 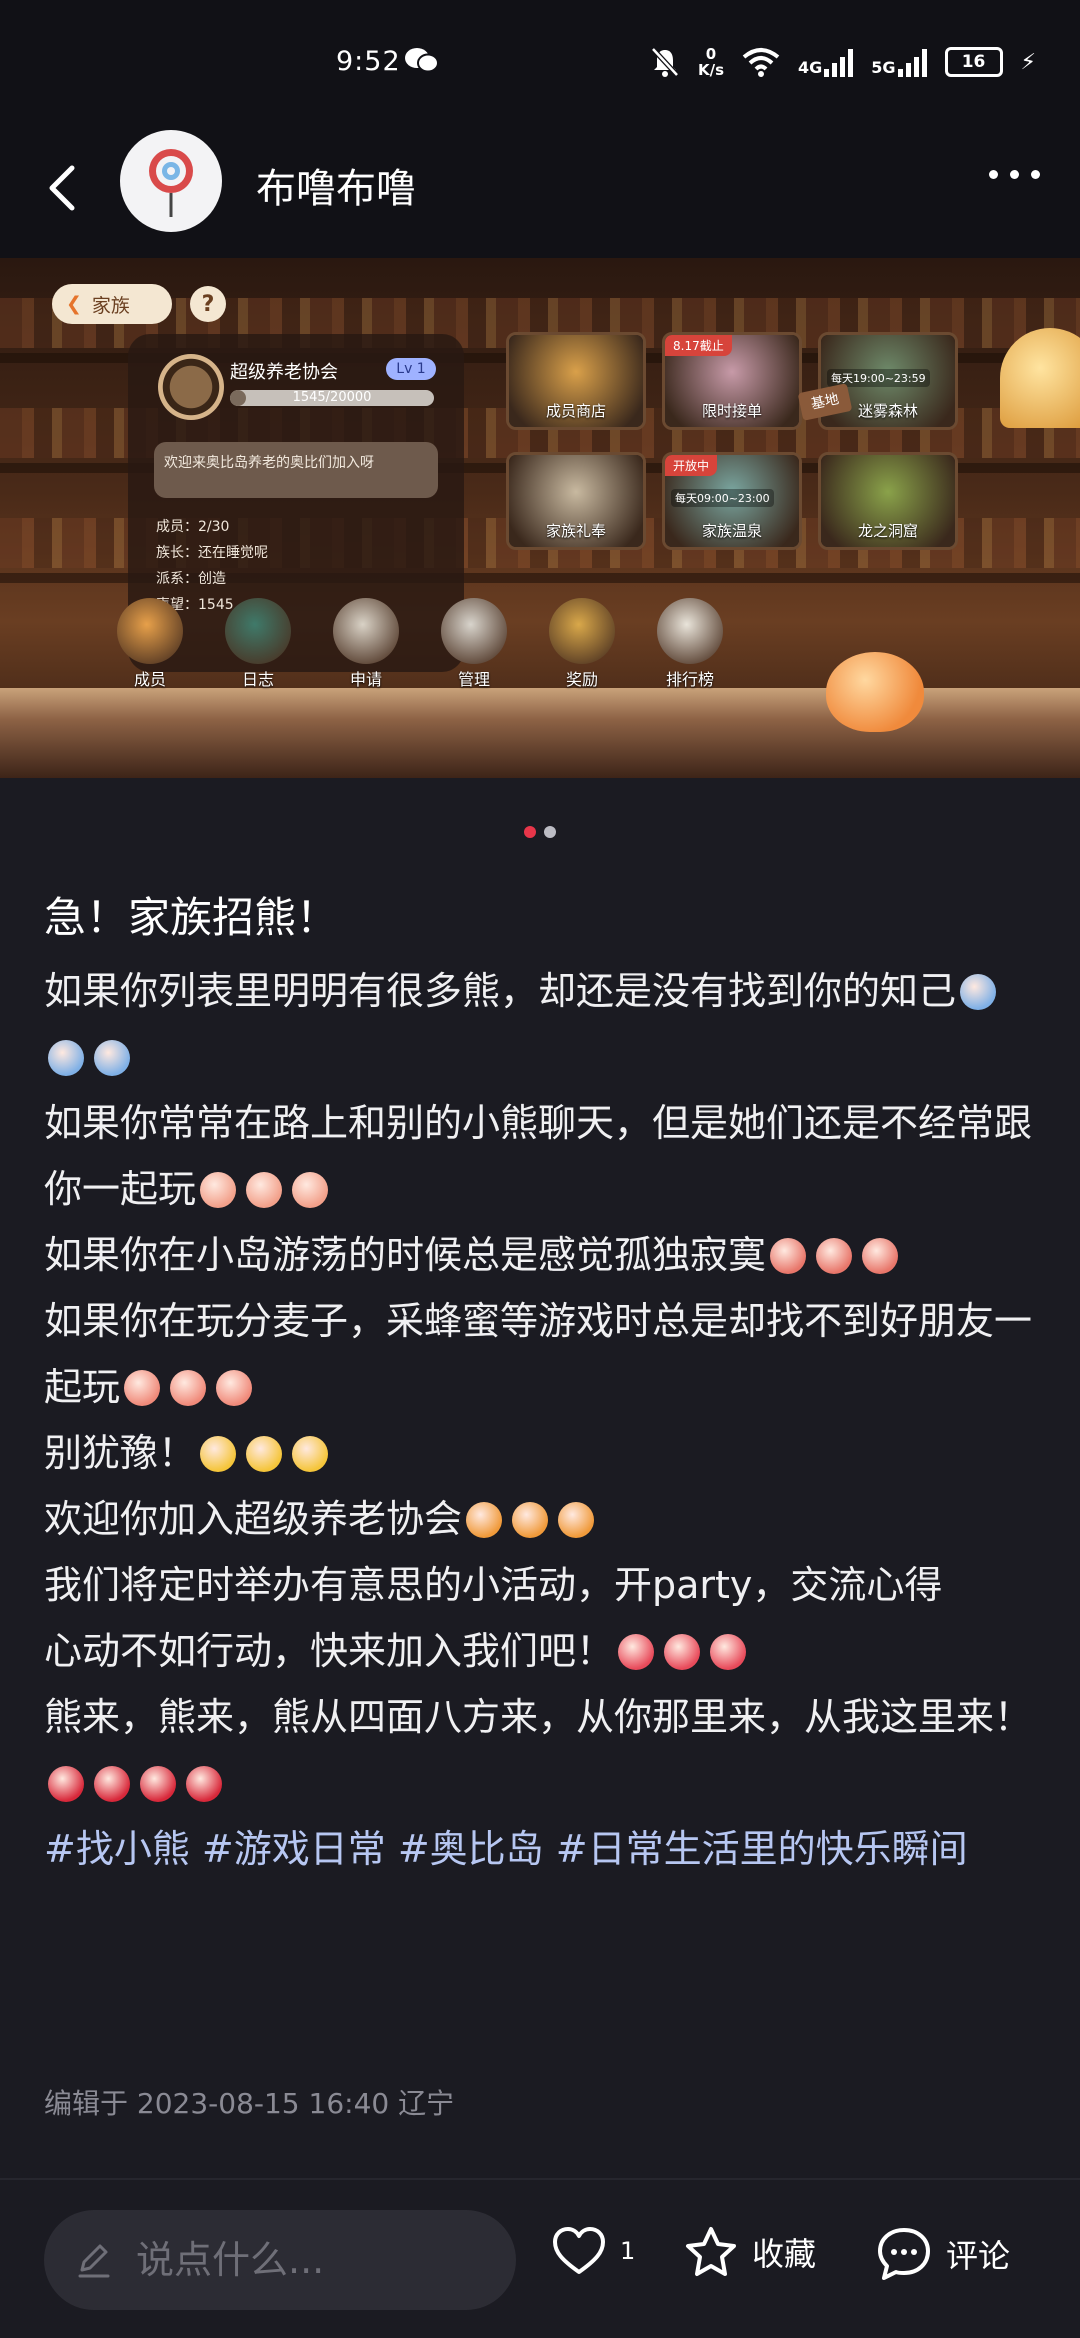 I want to click on guild-icon-label: 奖励, so click(x=581, y=679).